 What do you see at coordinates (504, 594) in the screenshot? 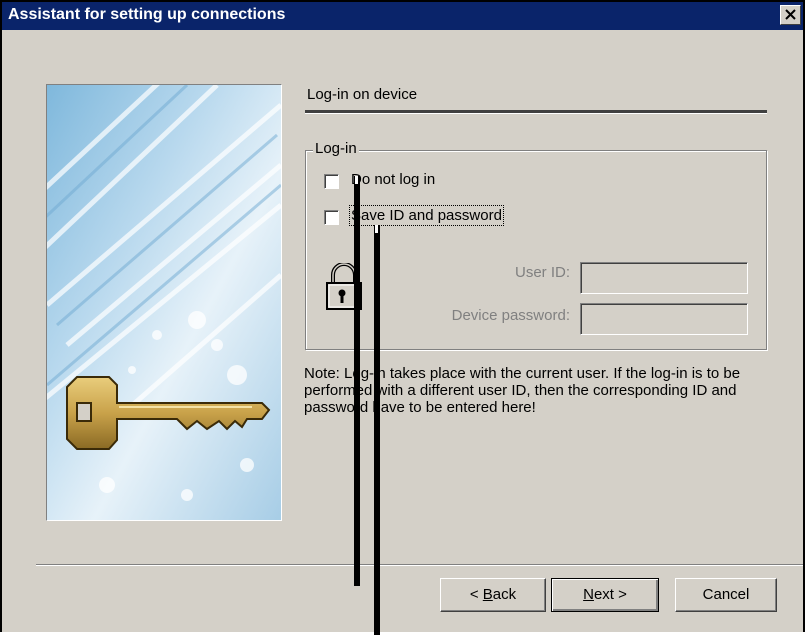
I see `back-rest: ack` at bounding box center [504, 594].